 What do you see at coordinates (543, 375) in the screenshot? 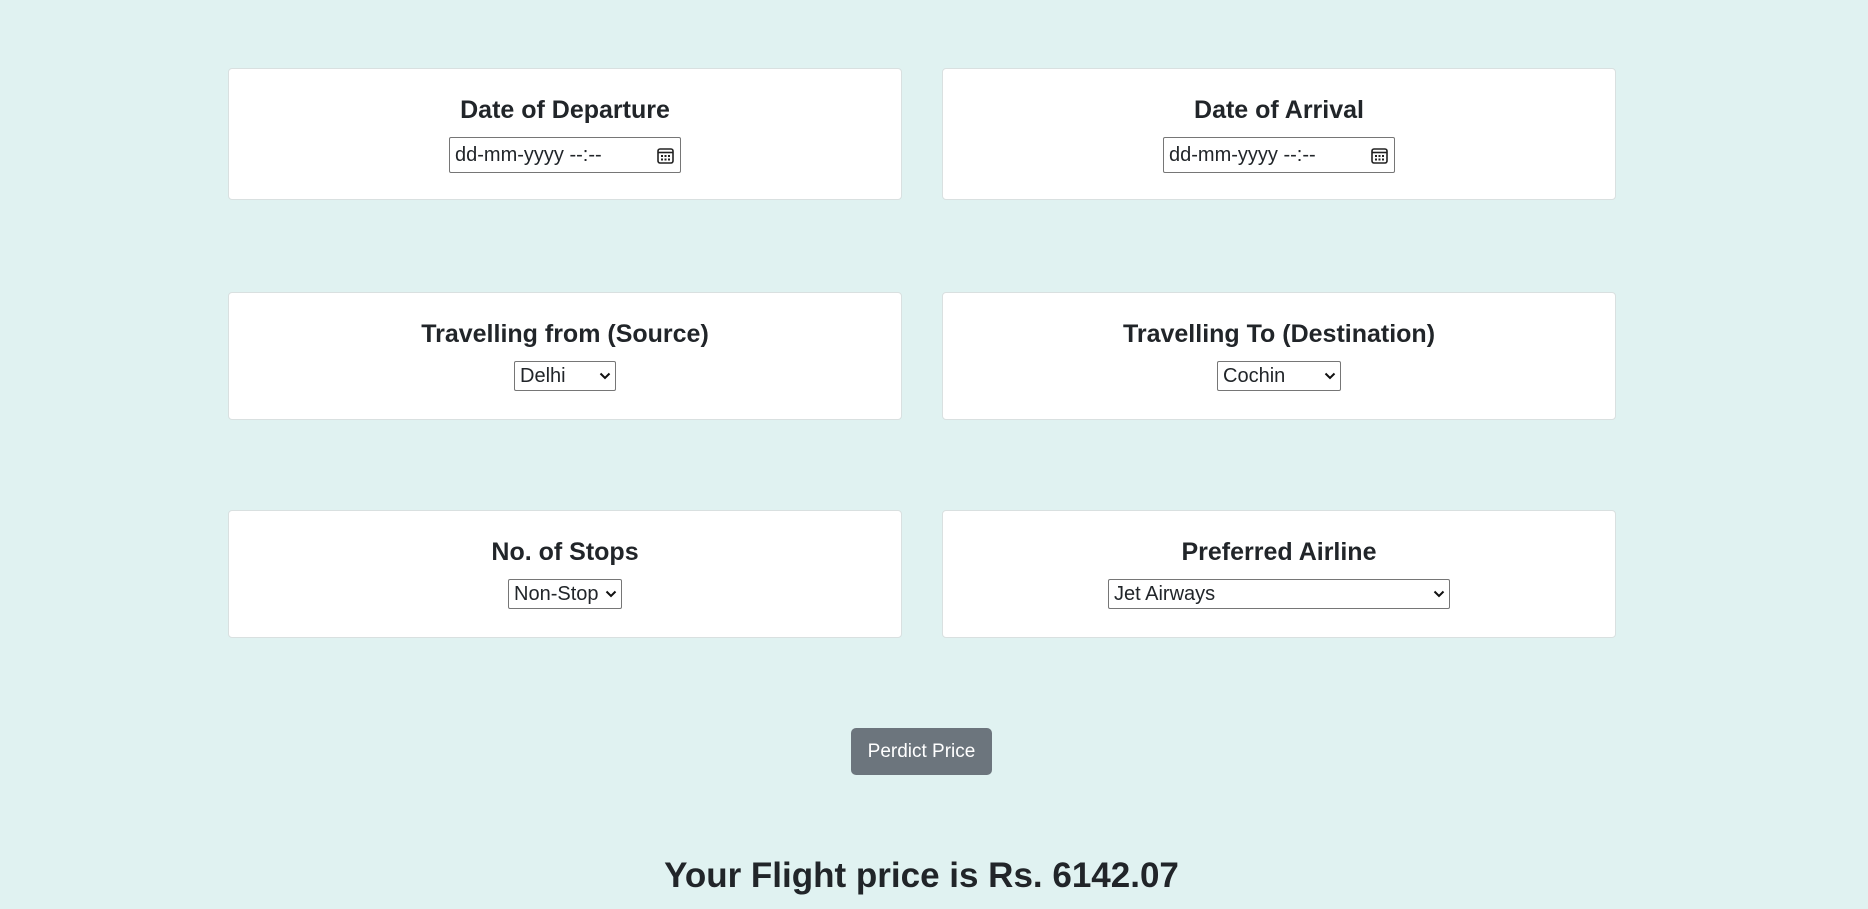
I see `source-selected-value: Delhi` at bounding box center [543, 375].